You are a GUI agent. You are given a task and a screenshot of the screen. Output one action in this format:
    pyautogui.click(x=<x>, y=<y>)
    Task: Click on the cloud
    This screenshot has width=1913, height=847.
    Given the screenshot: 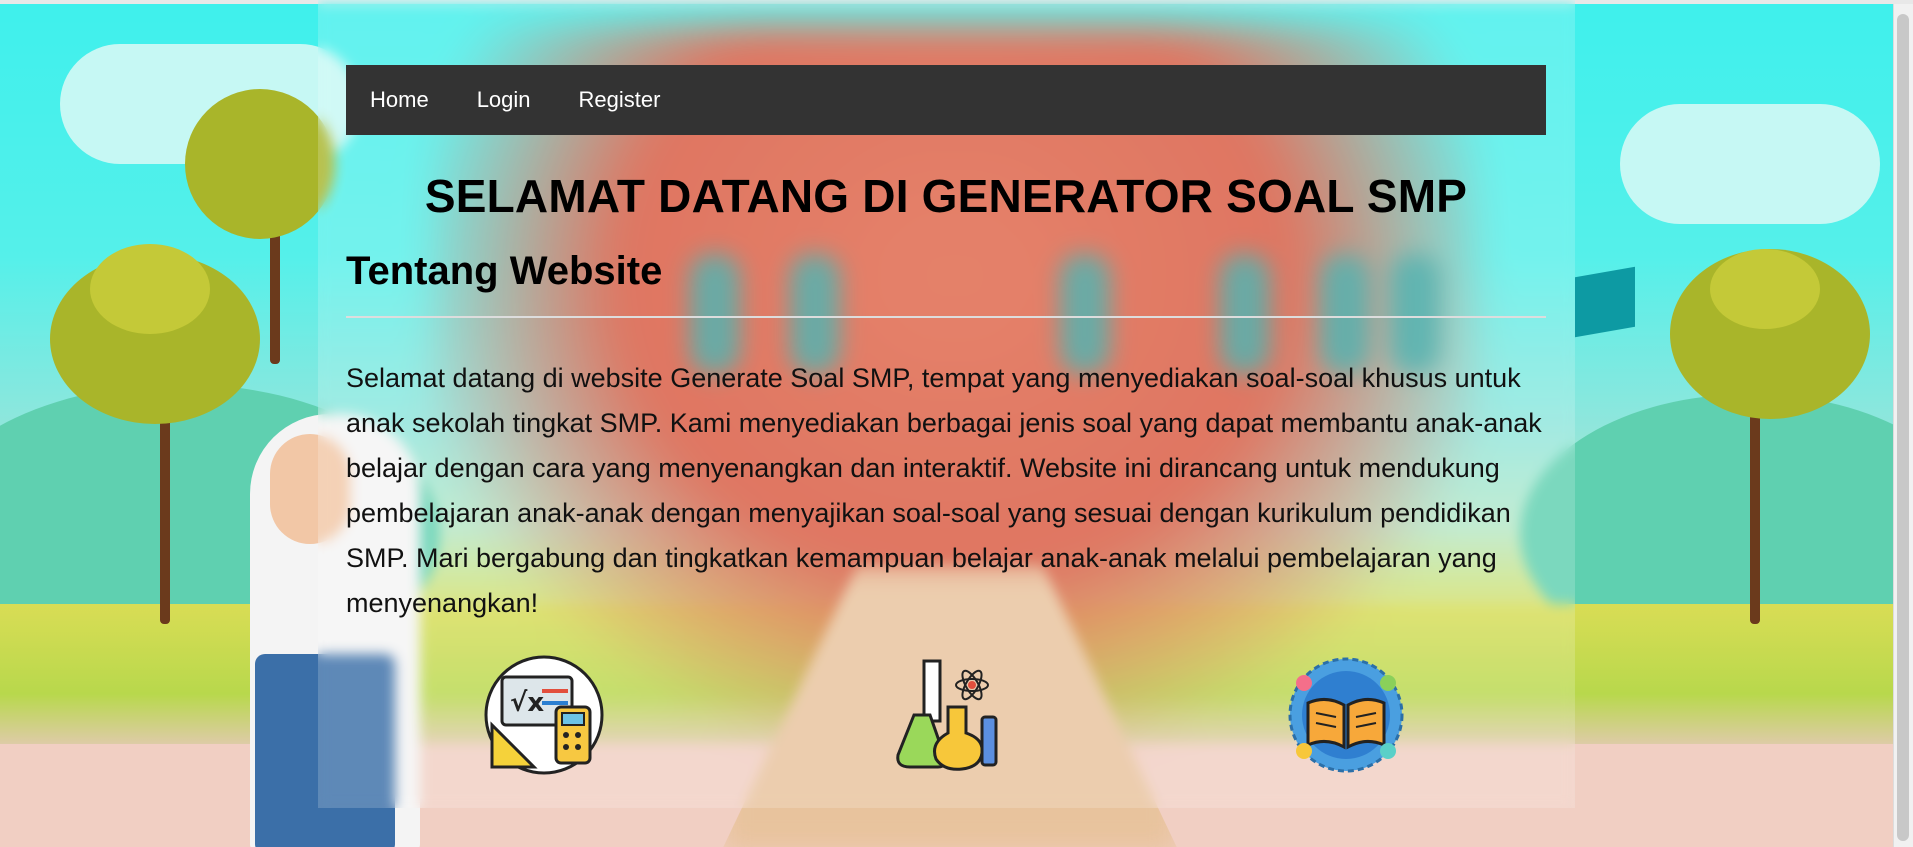 What is the action you would take?
    pyautogui.click(x=1750, y=164)
    